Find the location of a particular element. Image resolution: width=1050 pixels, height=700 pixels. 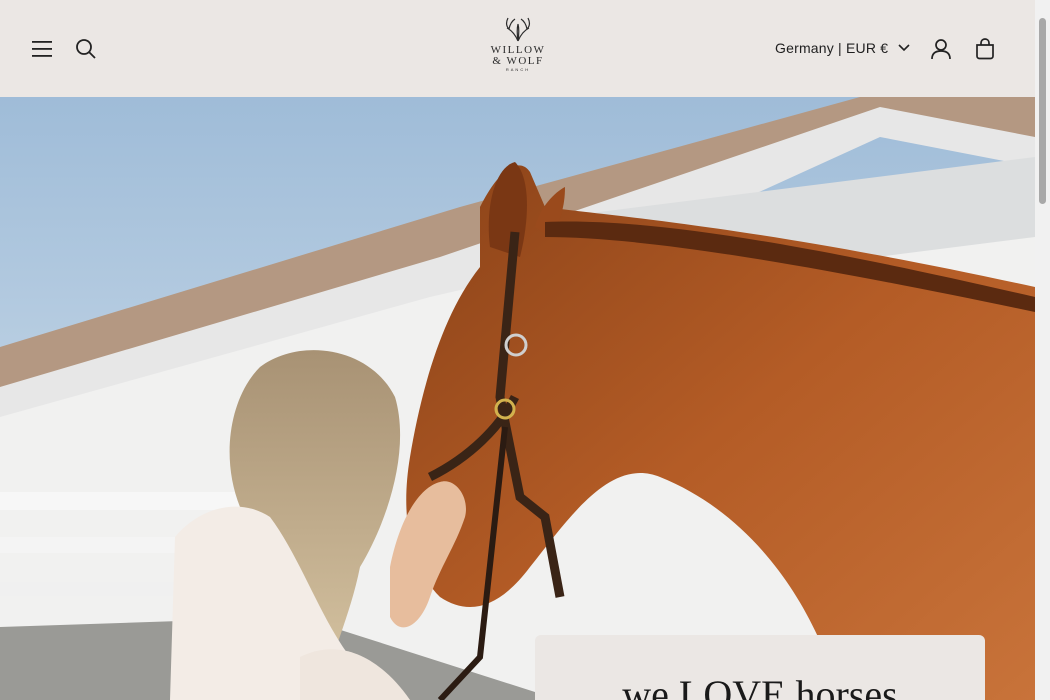

scrollbar-thumb is located at coordinates (1042, 111).